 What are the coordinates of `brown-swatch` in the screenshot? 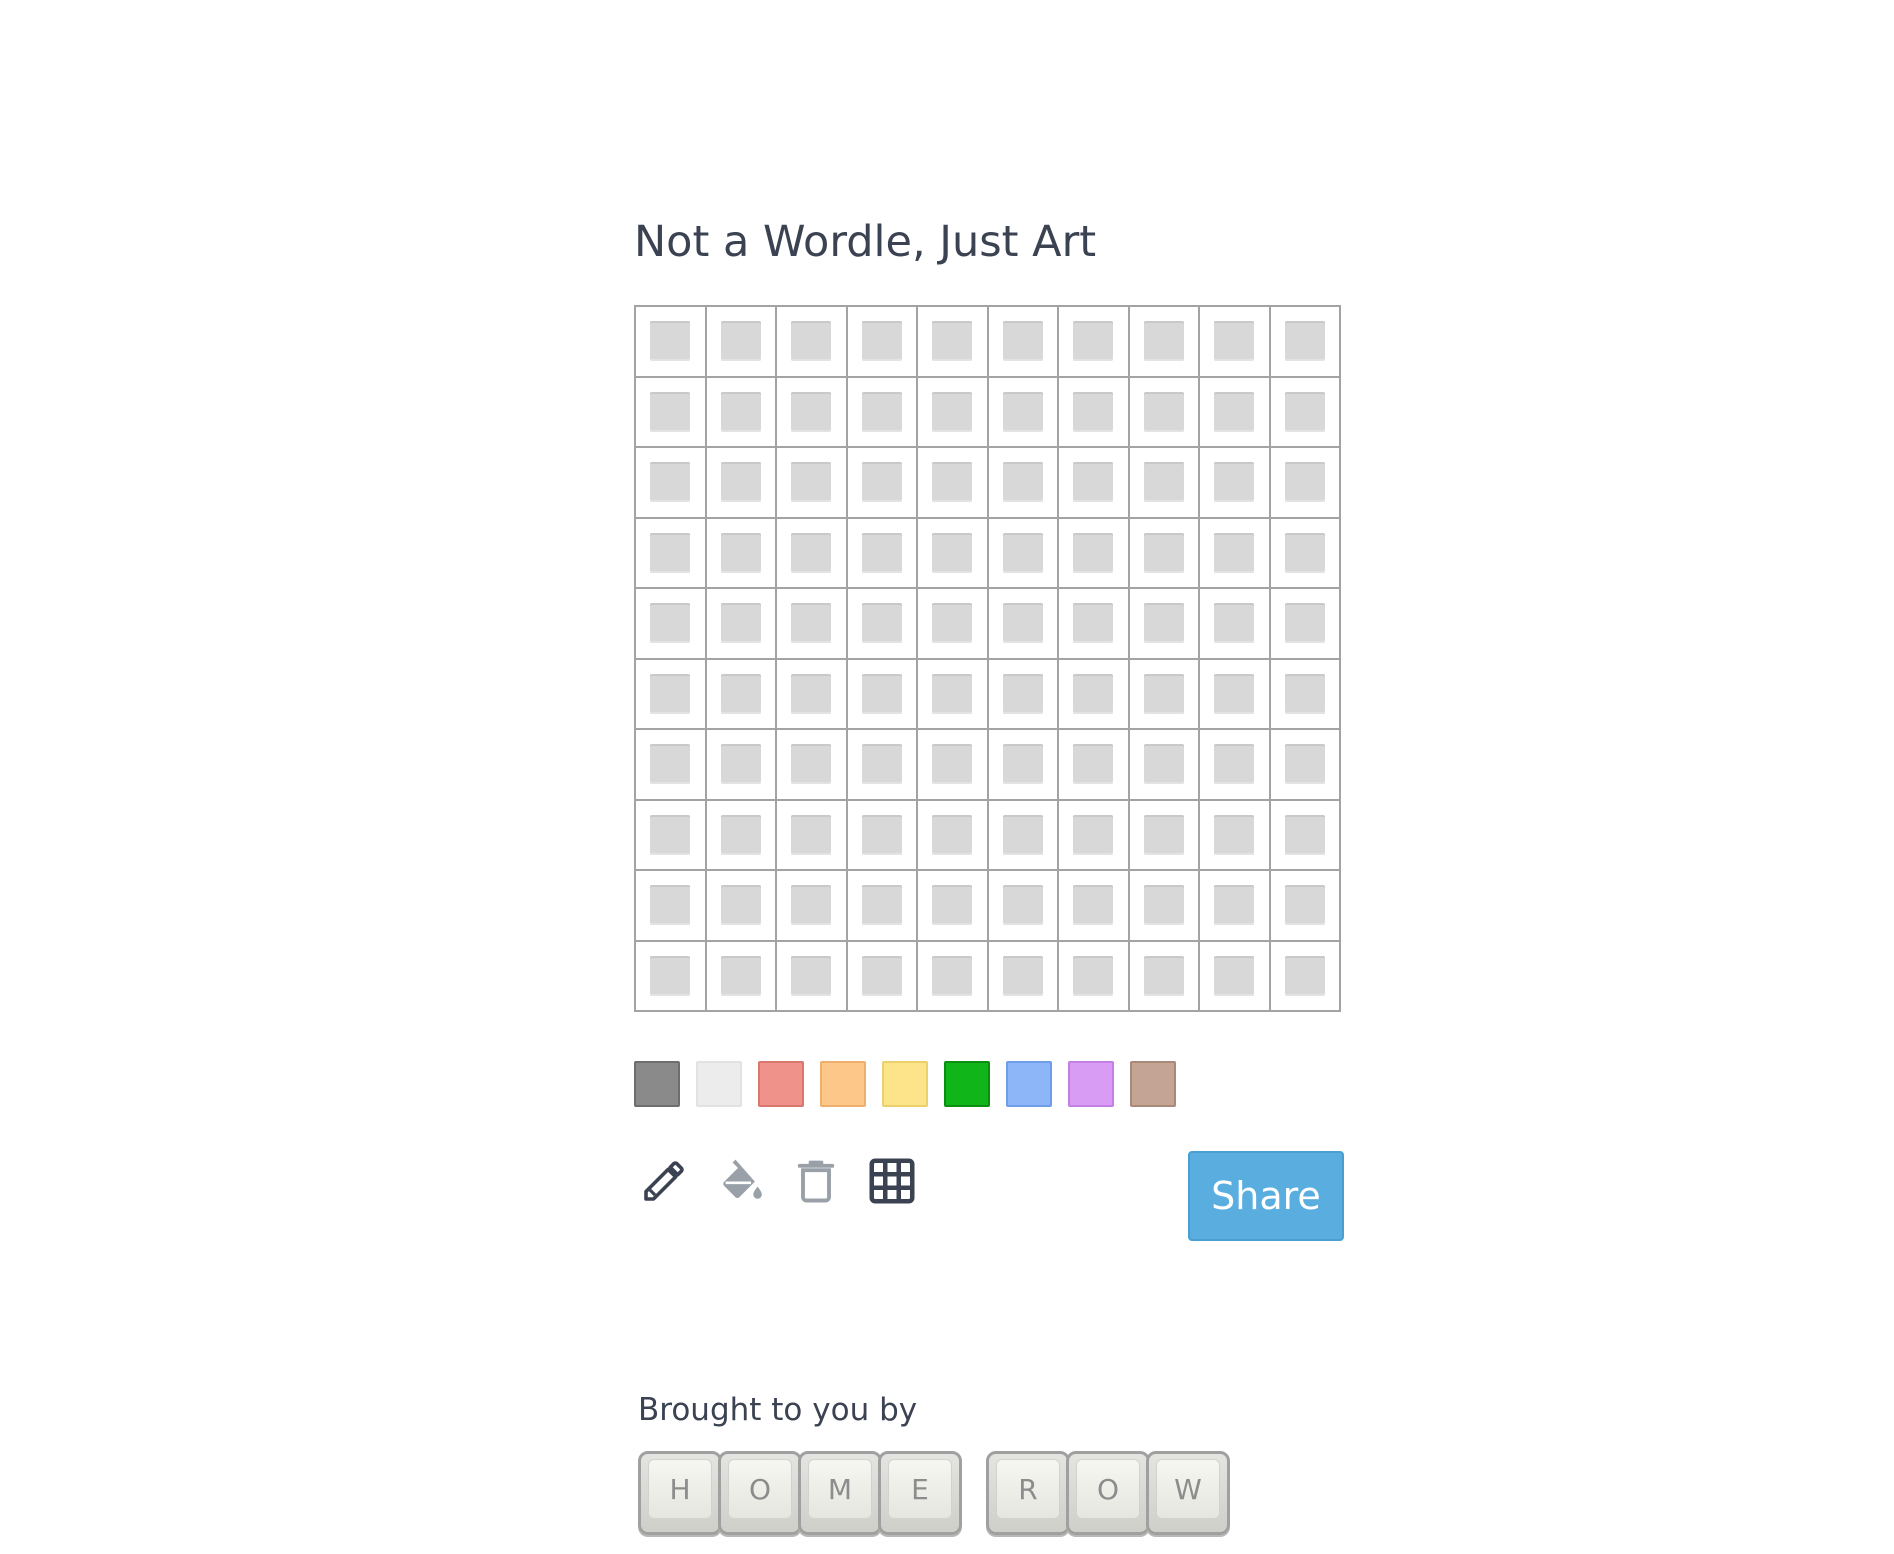 It's located at (1153, 1084).